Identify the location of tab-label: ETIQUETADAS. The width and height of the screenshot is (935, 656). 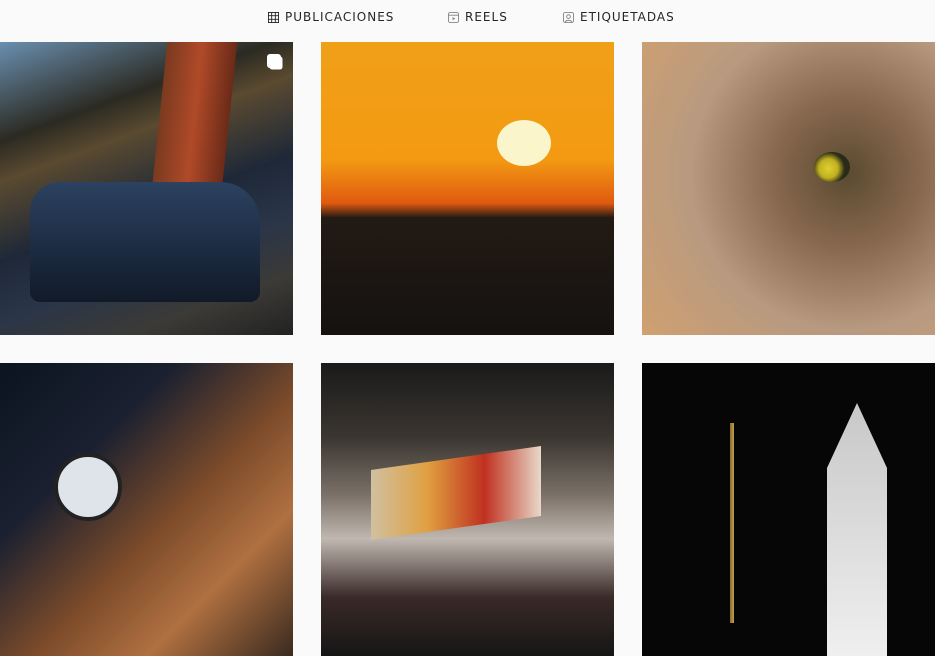
(627, 17).